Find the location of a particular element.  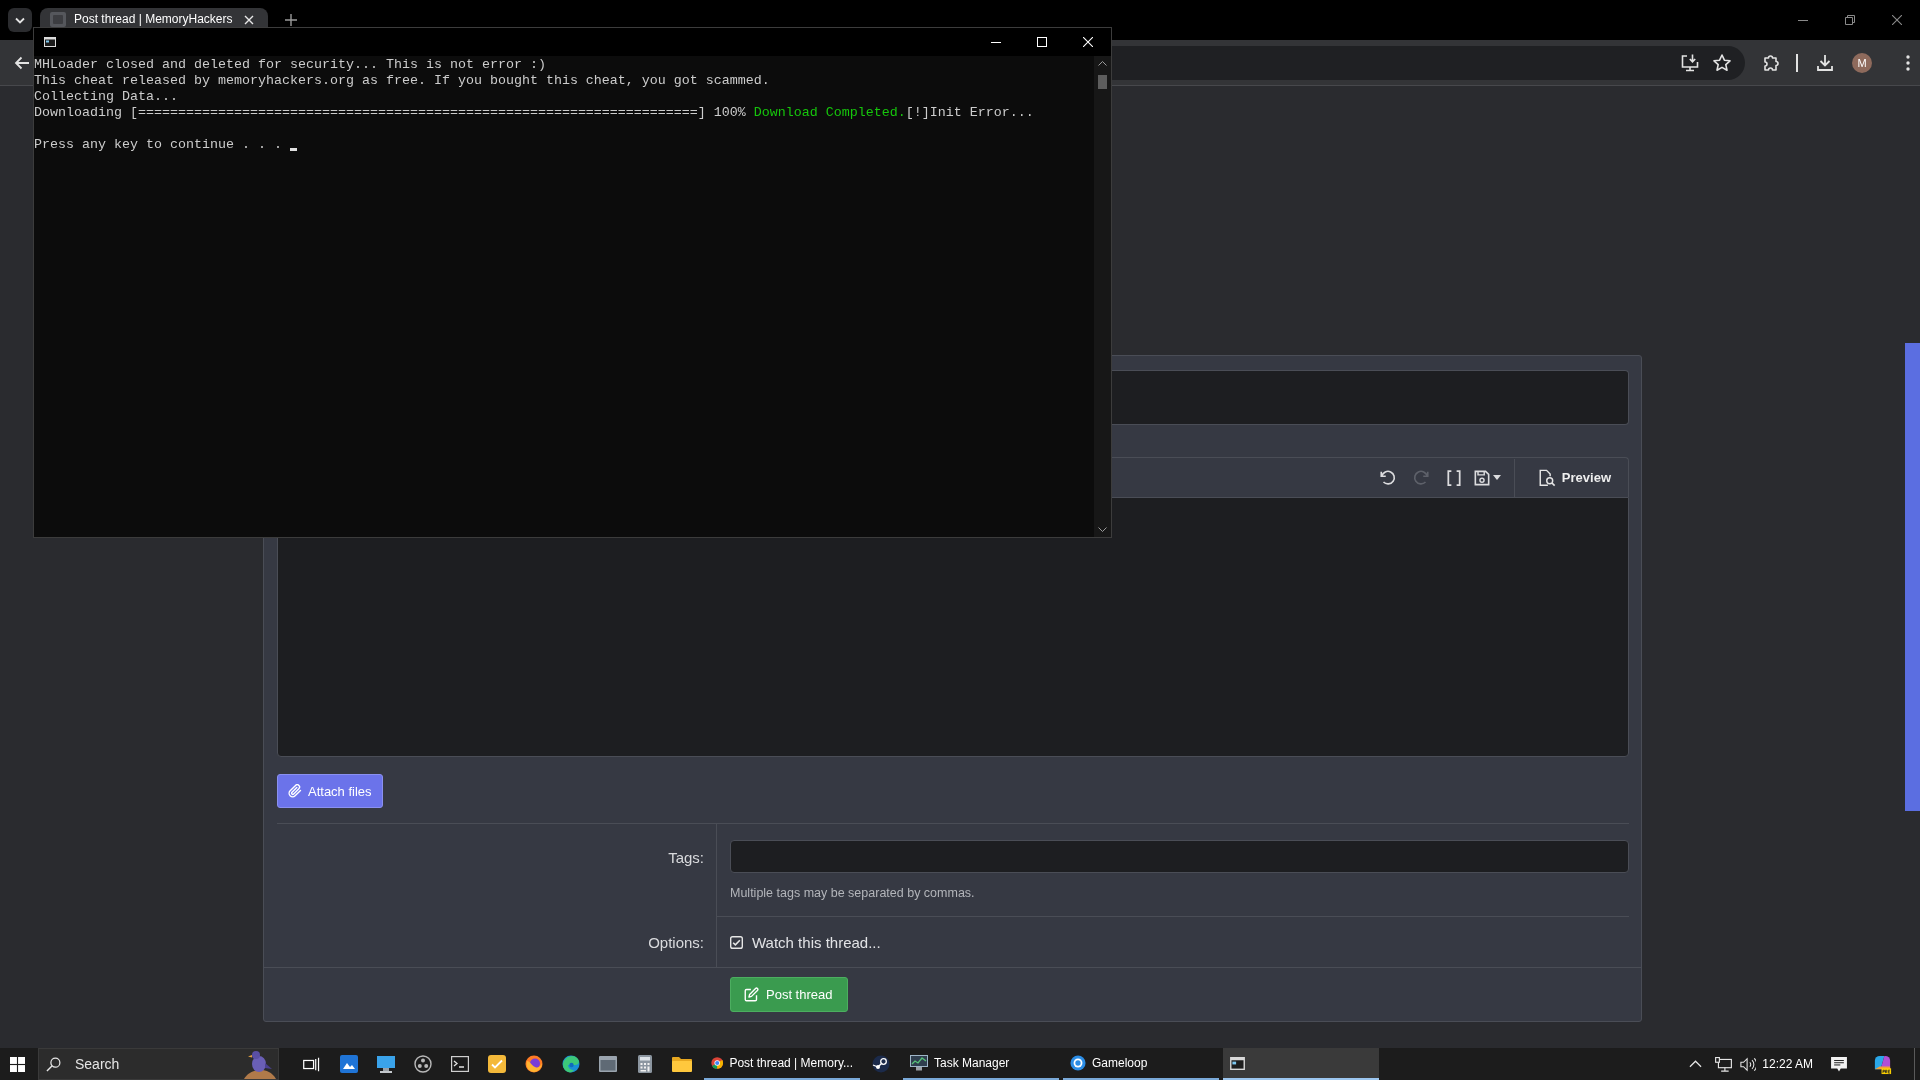

console-line: Press any key to continue . . . is located at coordinates (158, 145).